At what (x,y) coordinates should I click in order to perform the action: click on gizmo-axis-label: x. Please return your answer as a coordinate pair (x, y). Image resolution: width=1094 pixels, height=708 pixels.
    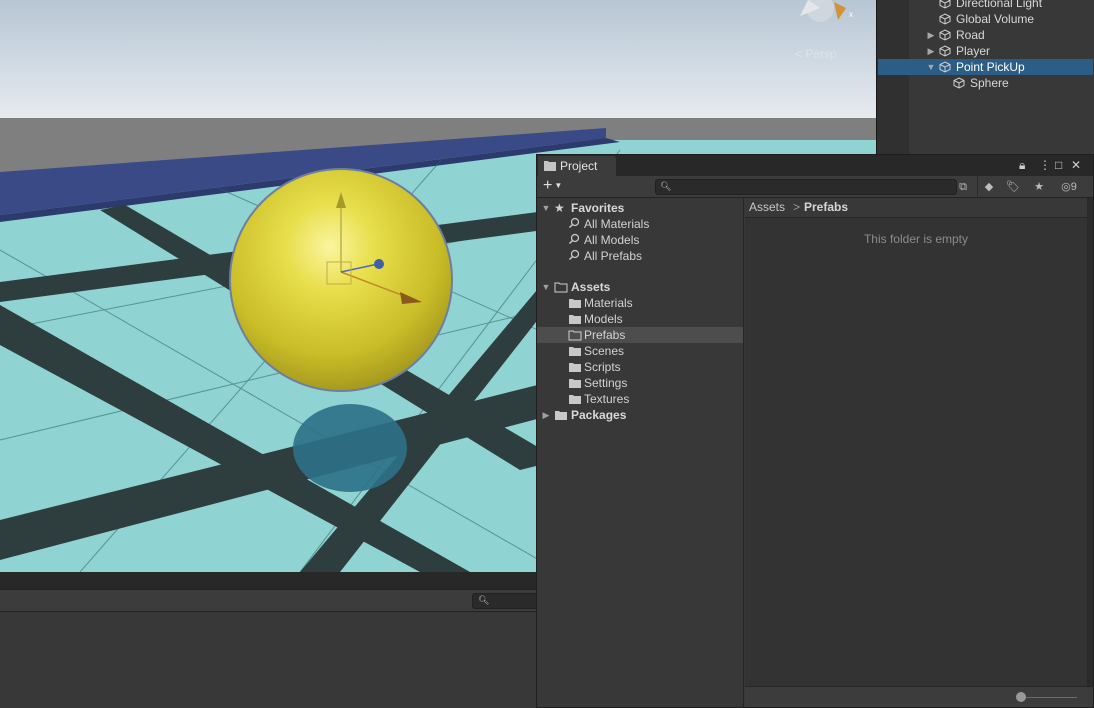
    Looking at the image, I should click on (851, 14).